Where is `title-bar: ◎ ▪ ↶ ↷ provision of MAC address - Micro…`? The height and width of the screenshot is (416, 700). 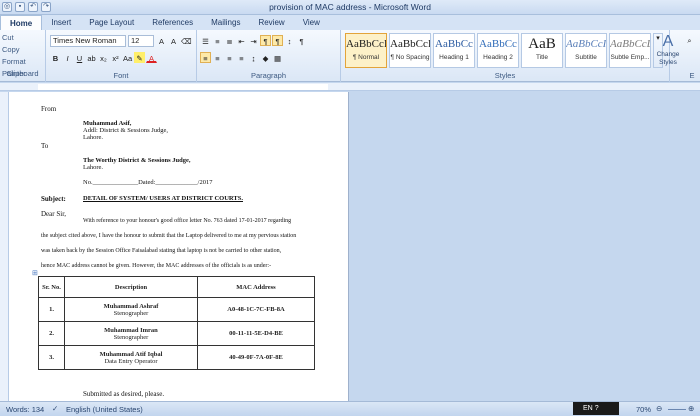
title-bar: ◎ ▪ ↶ ↷ provision of MAC address - Micro… is located at coordinates (350, 7).